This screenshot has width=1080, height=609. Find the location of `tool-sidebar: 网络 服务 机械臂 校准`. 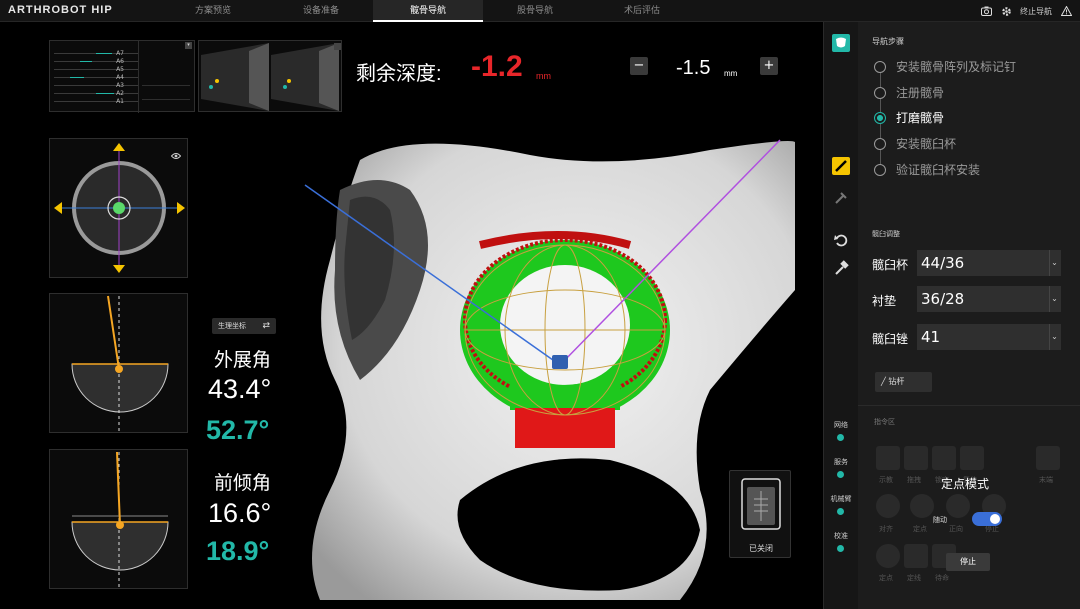

tool-sidebar: 网络 服务 机械臂 校准 is located at coordinates (841, 315).